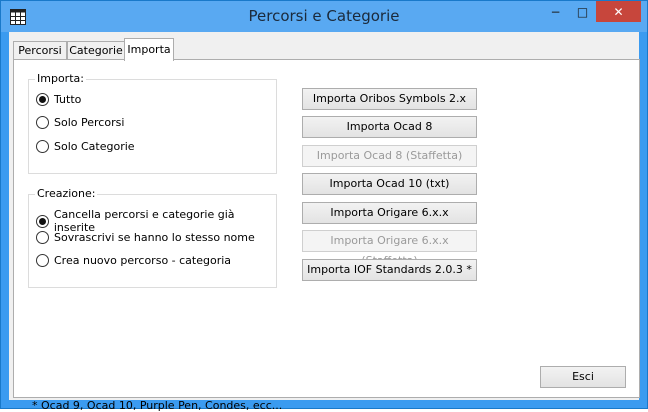 The height and width of the screenshot is (412, 648). I want to click on radio-tutto: Tutto, so click(58, 99).